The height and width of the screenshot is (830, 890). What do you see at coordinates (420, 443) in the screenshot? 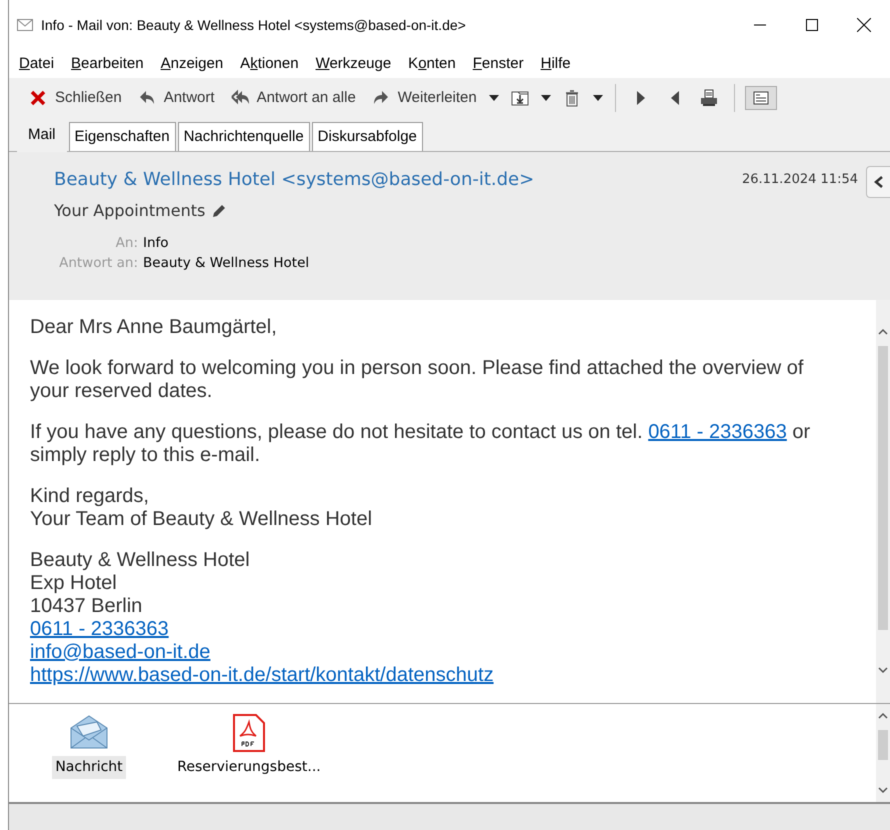
I see `body-text: If you have any questions, please do not hesitate to contact us on tel. 0611 - 2336363 or simply reply to this e-mail.` at bounding box center [420, 443].